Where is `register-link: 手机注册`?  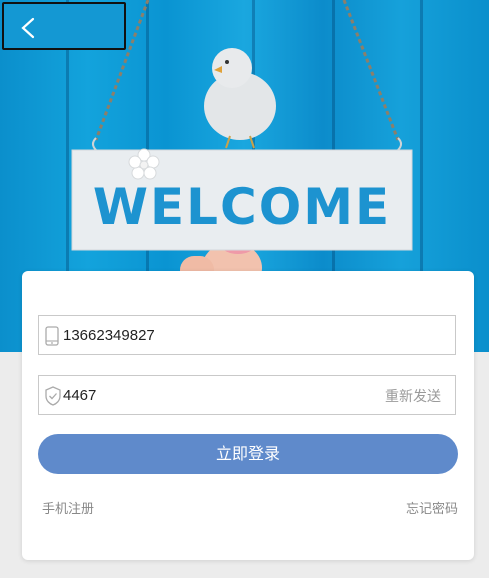 register-link: 手机注册 is located at coordinates (68, 507).